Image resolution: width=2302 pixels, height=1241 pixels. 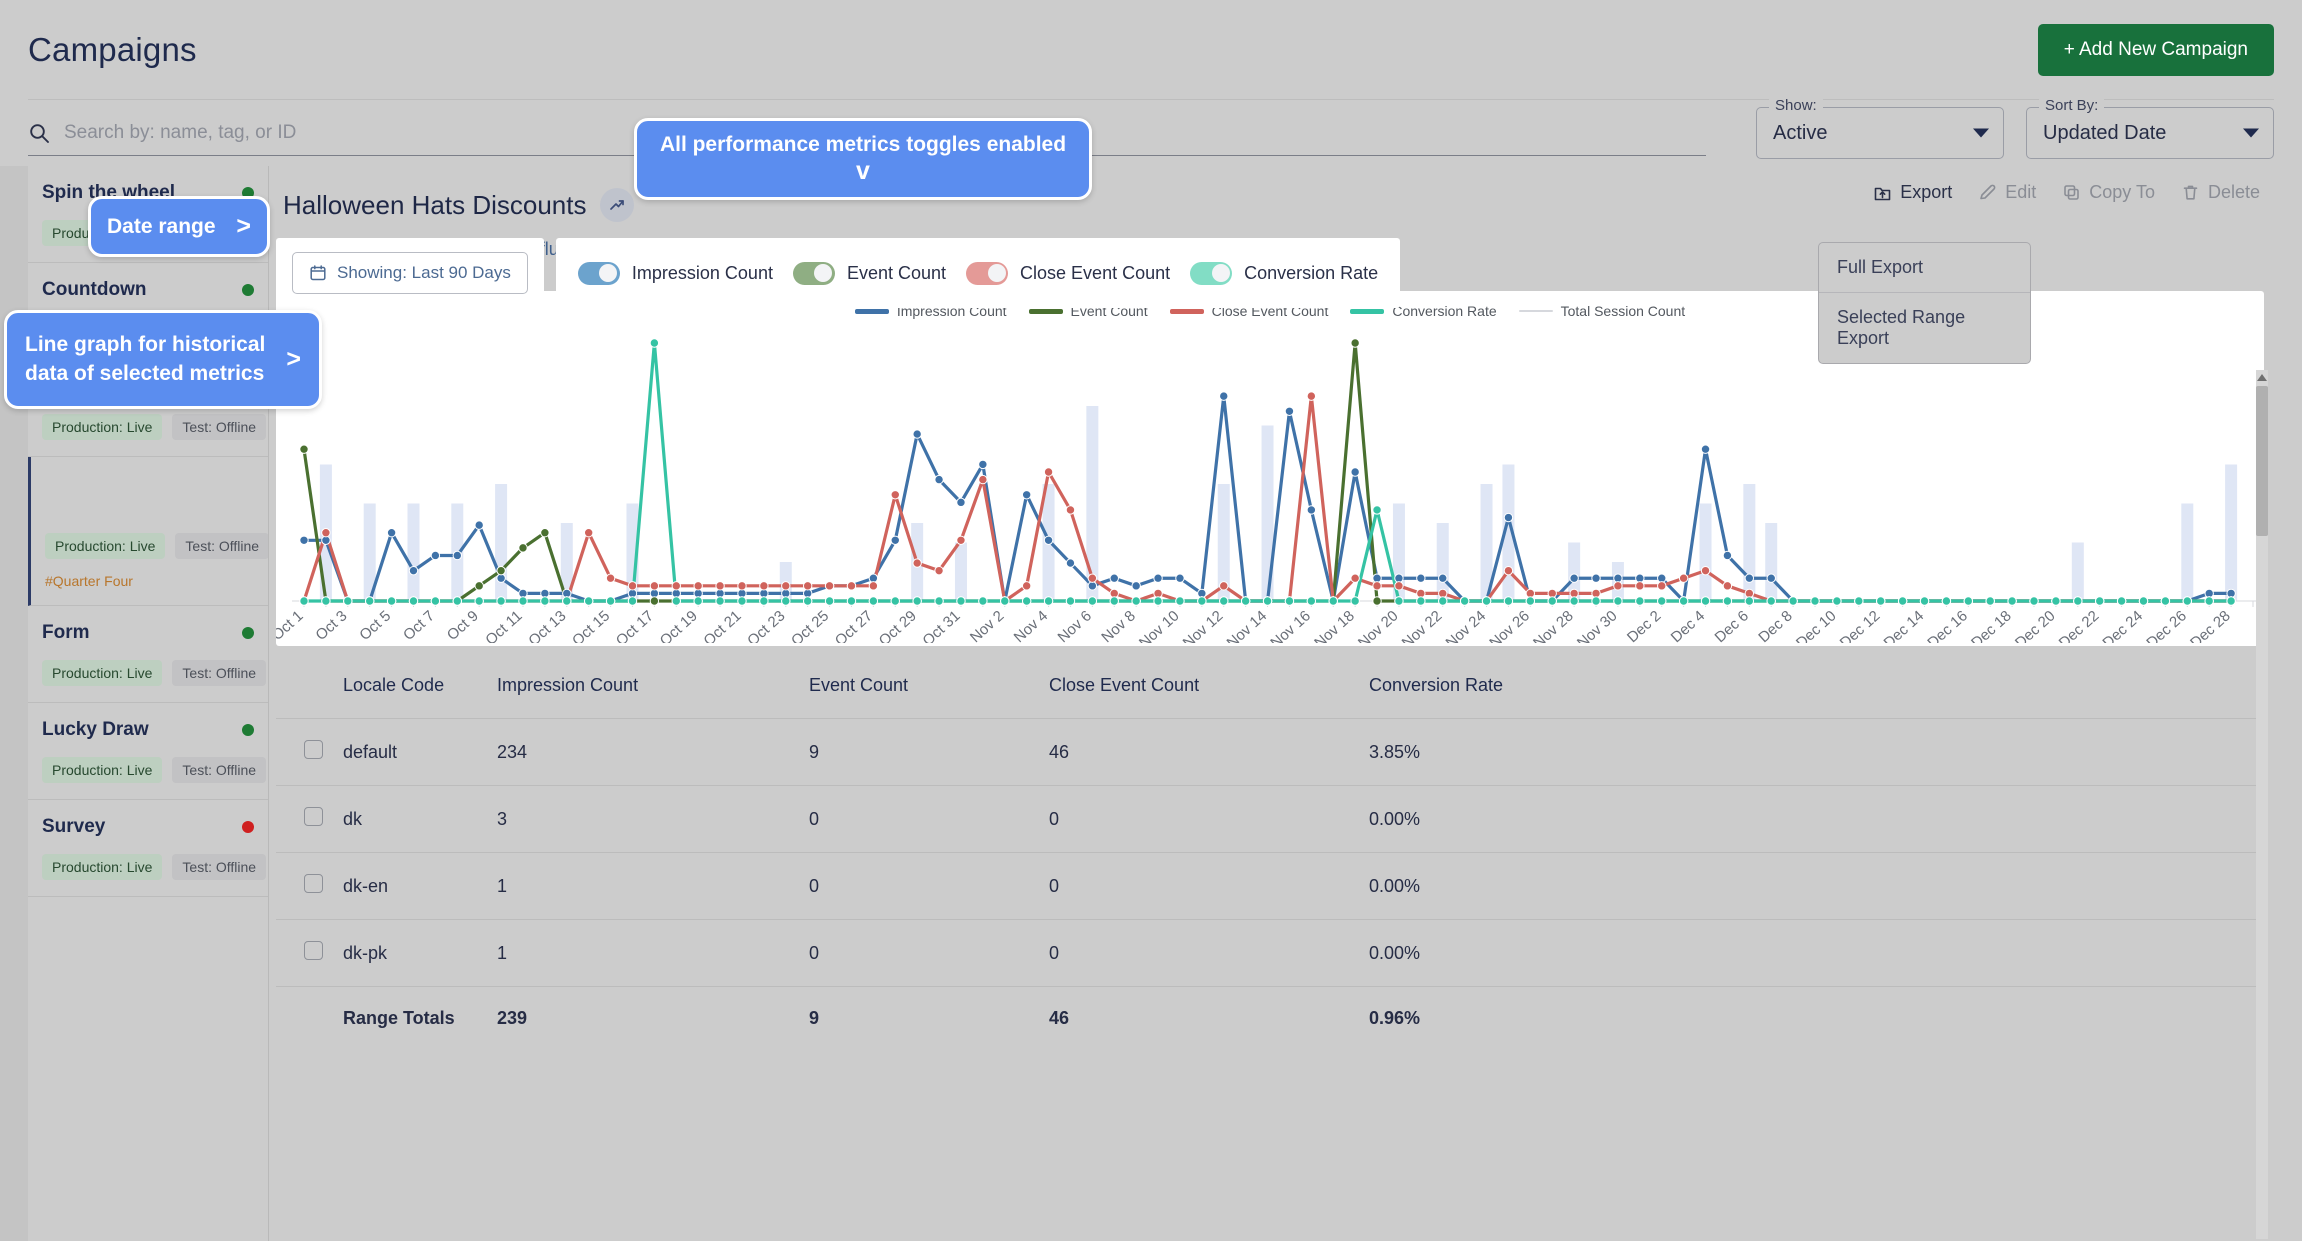 What do you see at coordinates (1270, 1019) in the screenshot?
I see `table-totals-row: Range Totals 239 9 46 0.96%` at bounding box center [1270, 1019].